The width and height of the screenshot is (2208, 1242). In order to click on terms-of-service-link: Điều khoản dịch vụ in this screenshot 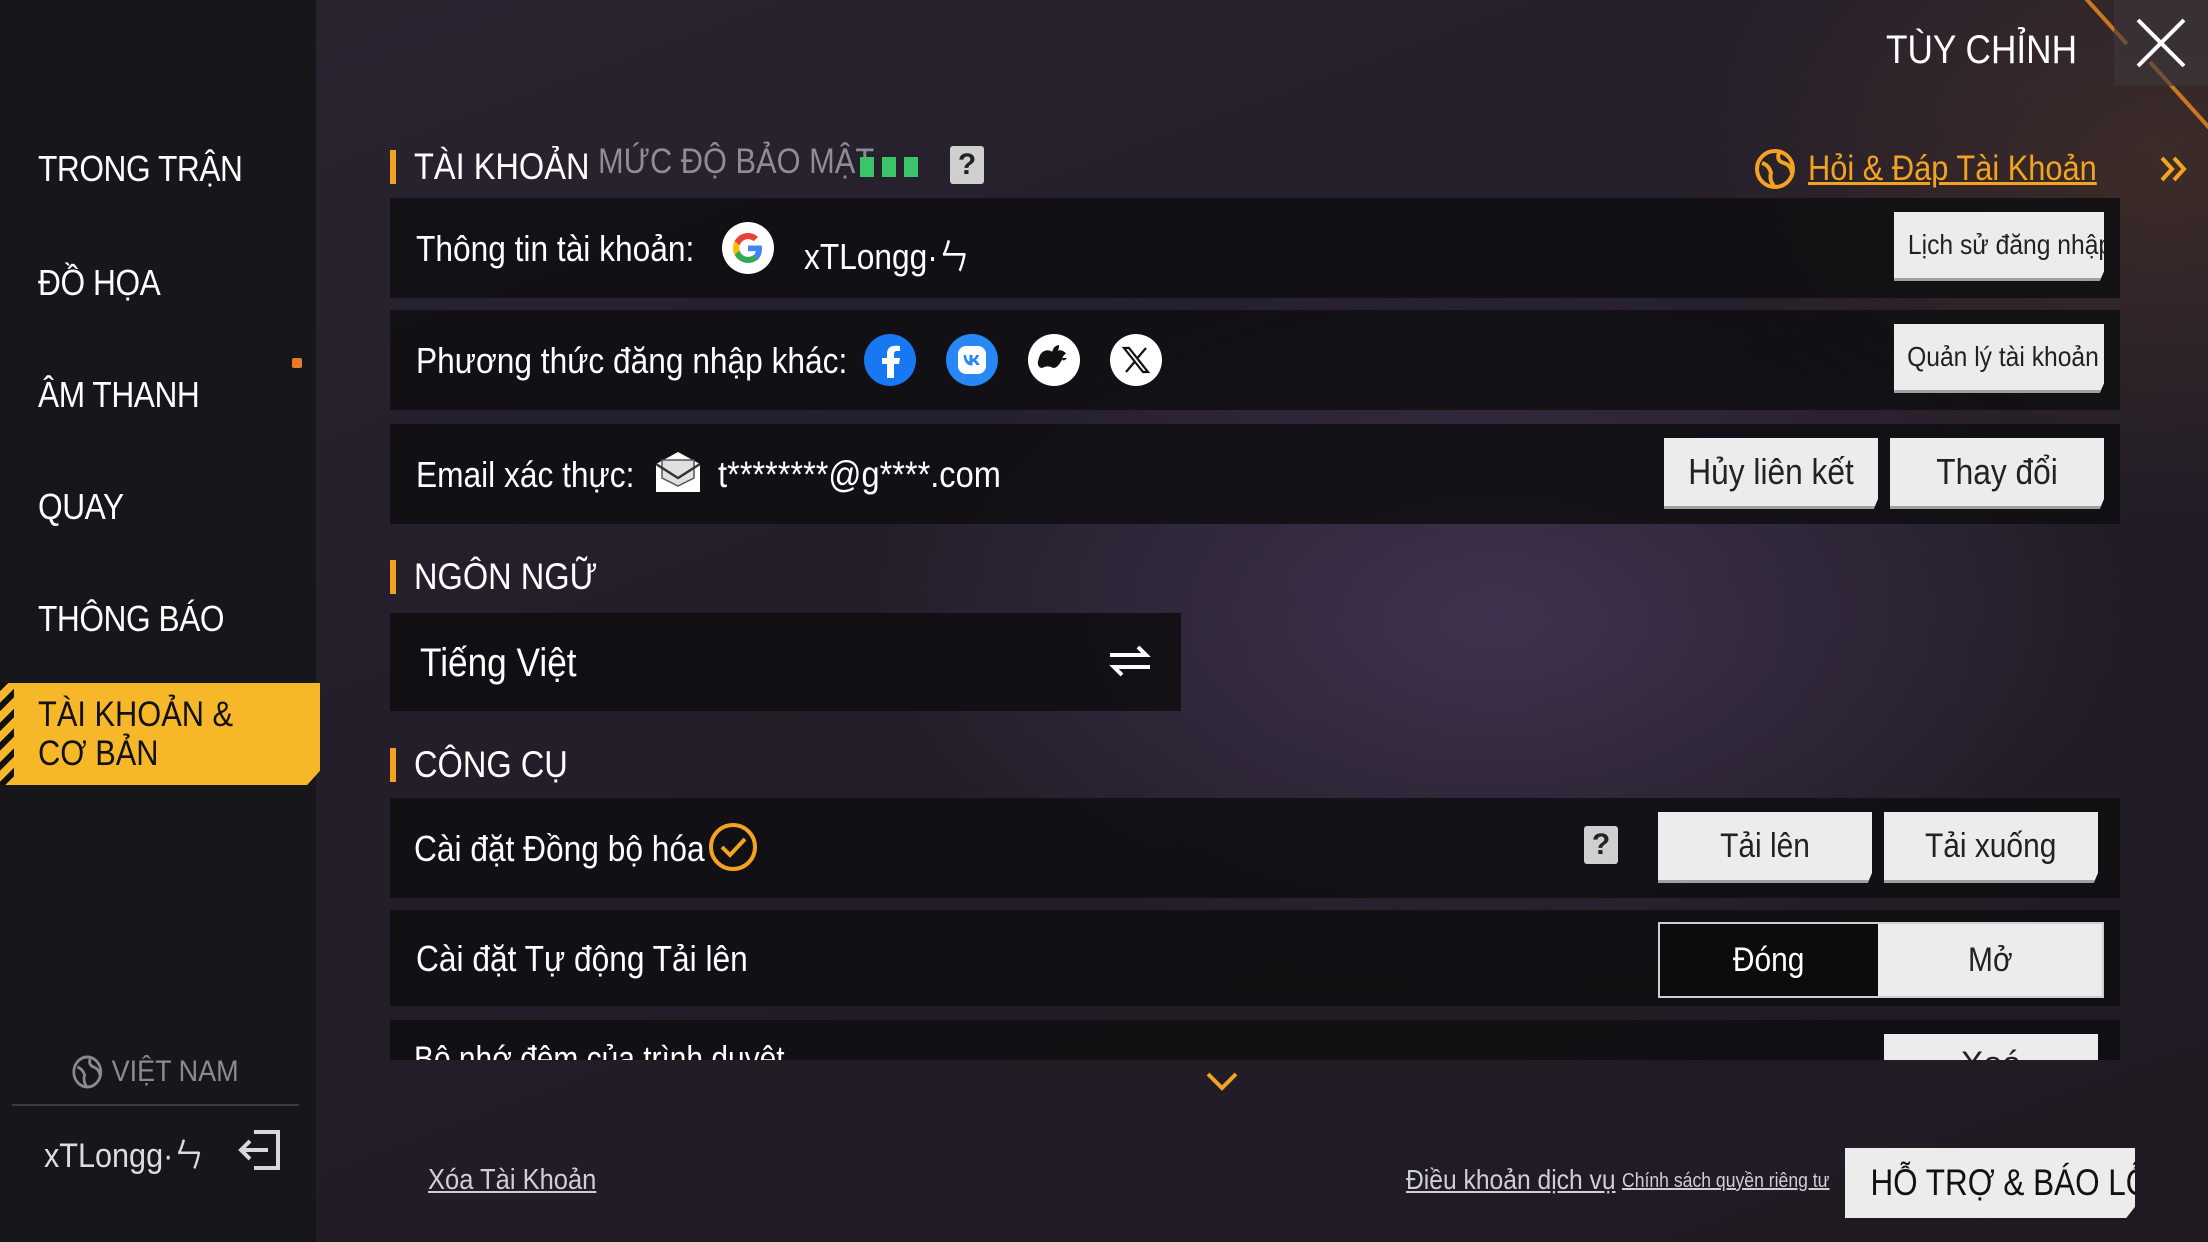, I will do `click(1511, 1180)`.